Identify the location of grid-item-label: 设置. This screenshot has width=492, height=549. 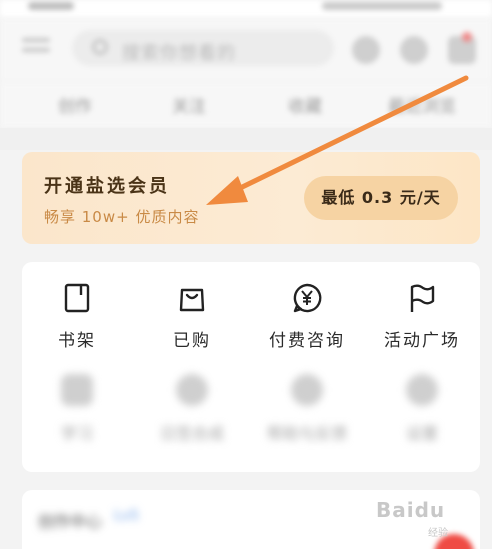
(421, 433).